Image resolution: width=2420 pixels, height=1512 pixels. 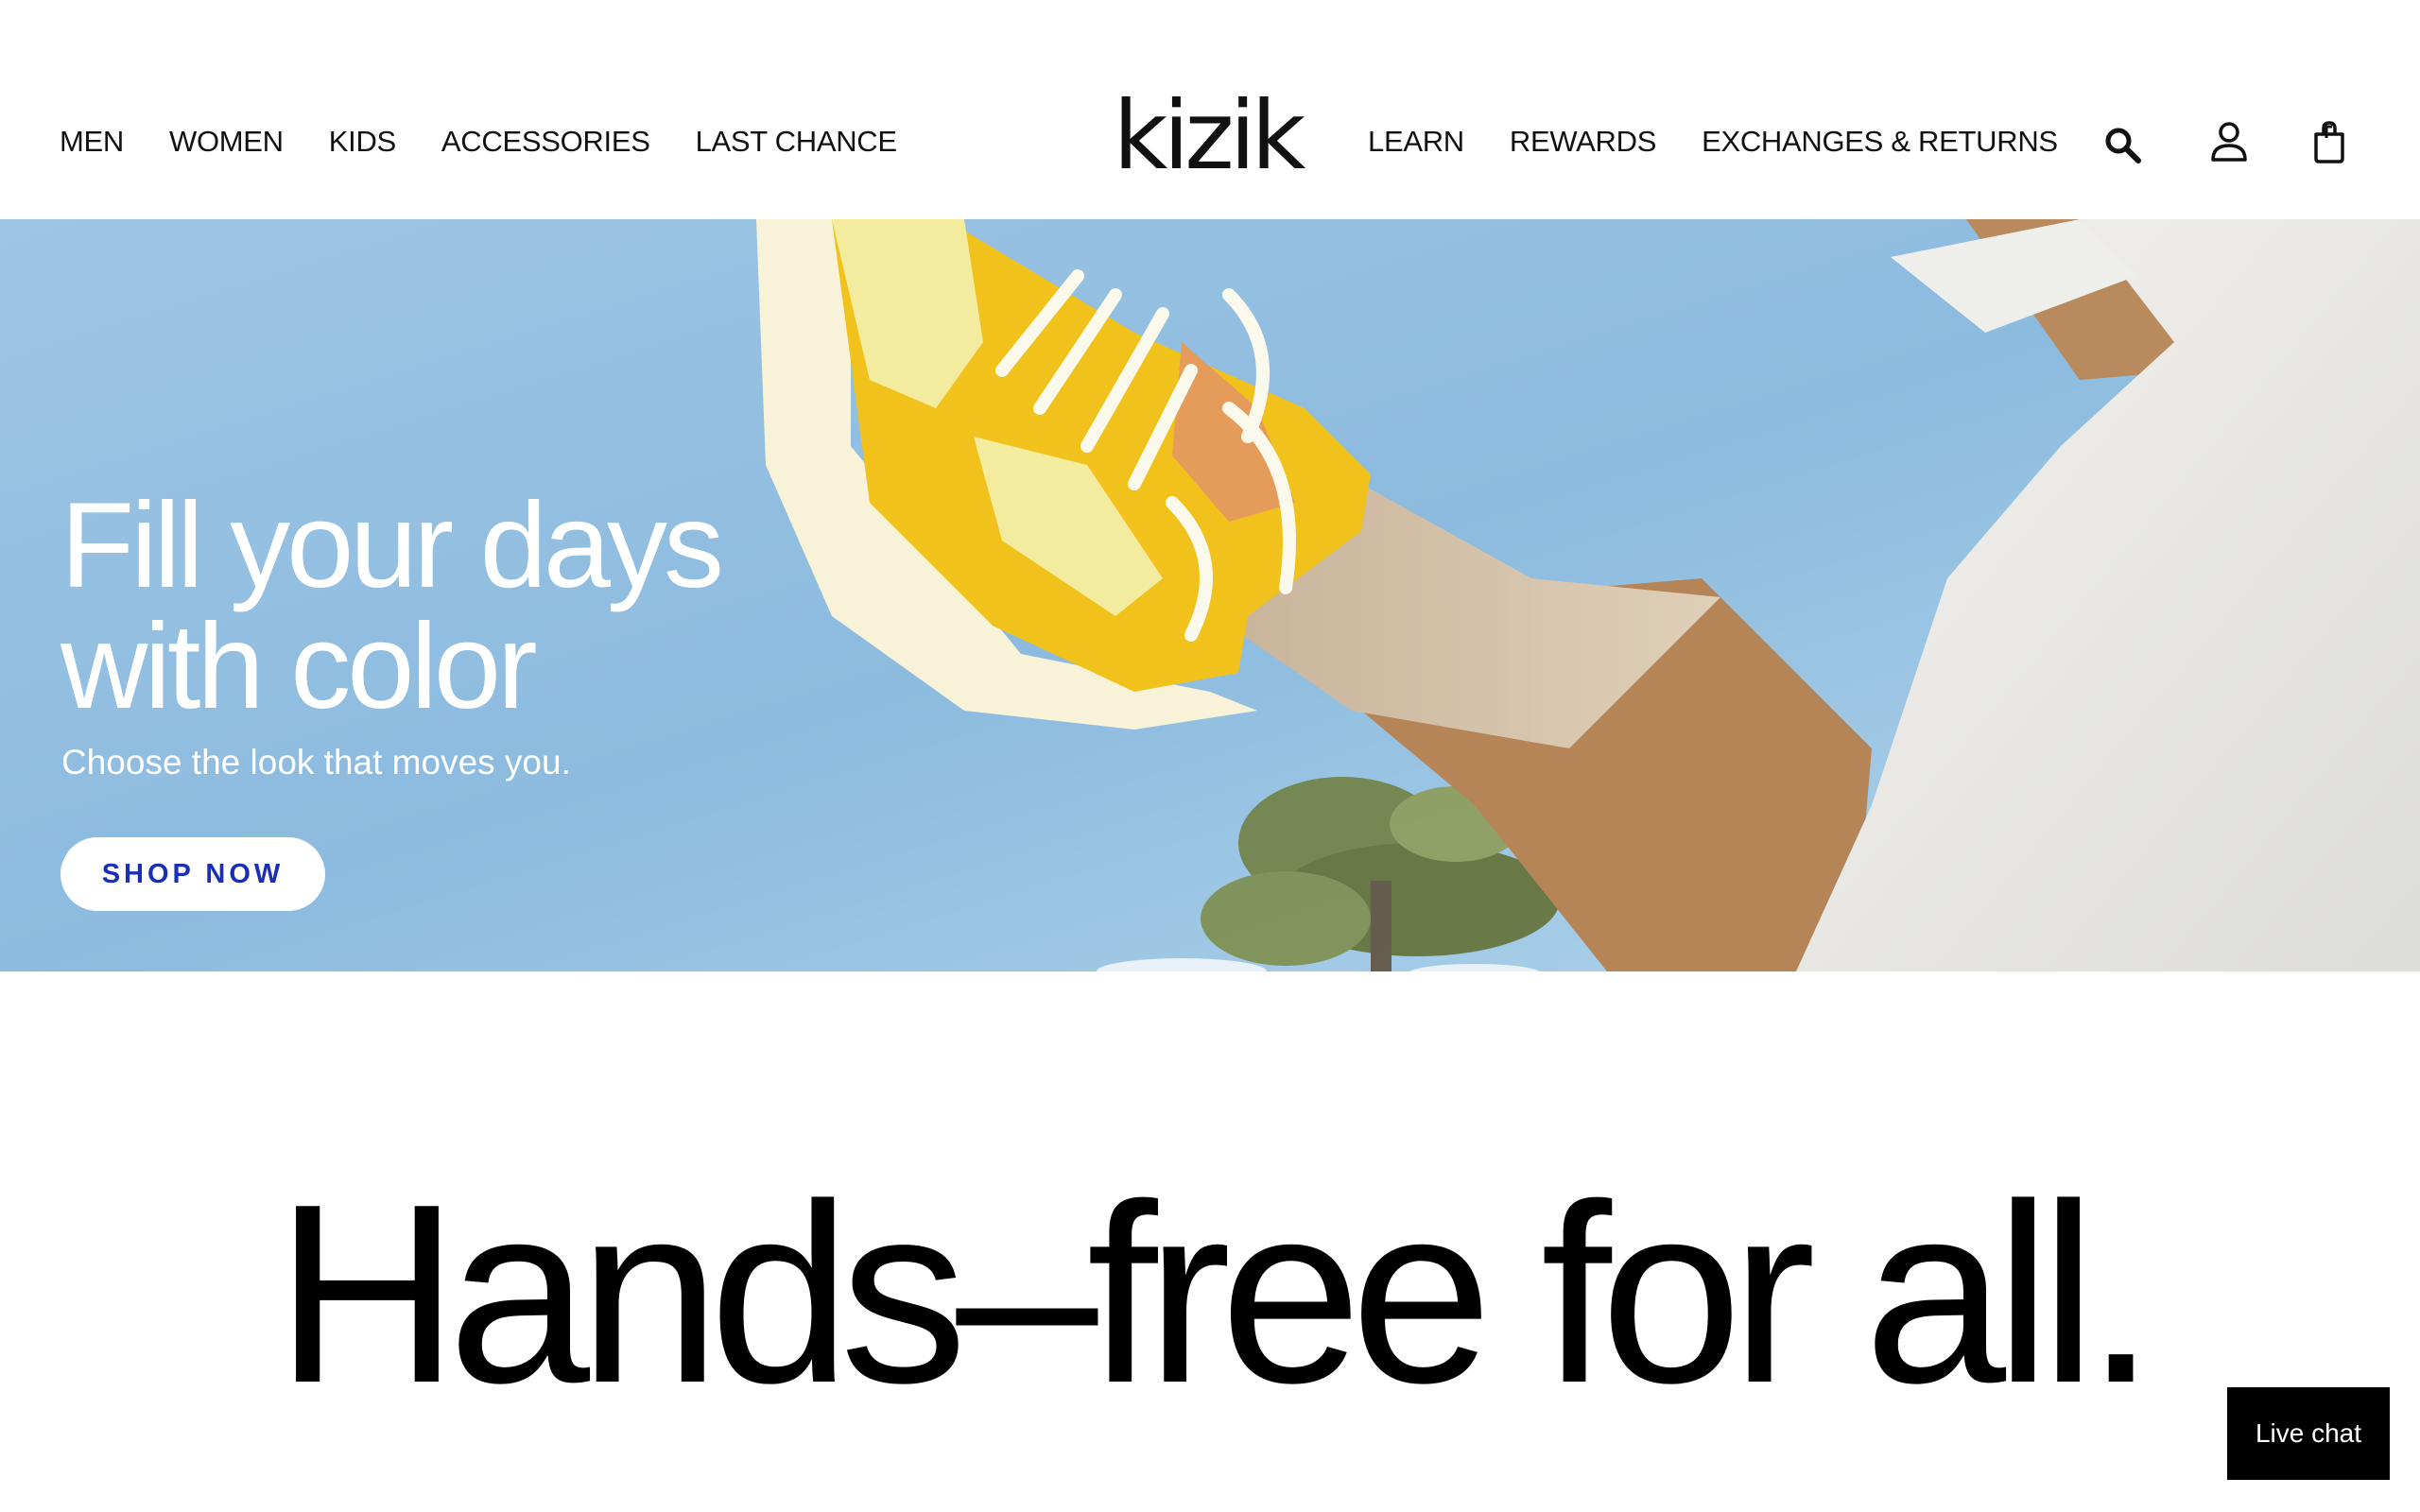 I want to click on secondary-nav: LEARN REWARDS EXCHANGES & RETURNS, so click(x=1713, y=142).